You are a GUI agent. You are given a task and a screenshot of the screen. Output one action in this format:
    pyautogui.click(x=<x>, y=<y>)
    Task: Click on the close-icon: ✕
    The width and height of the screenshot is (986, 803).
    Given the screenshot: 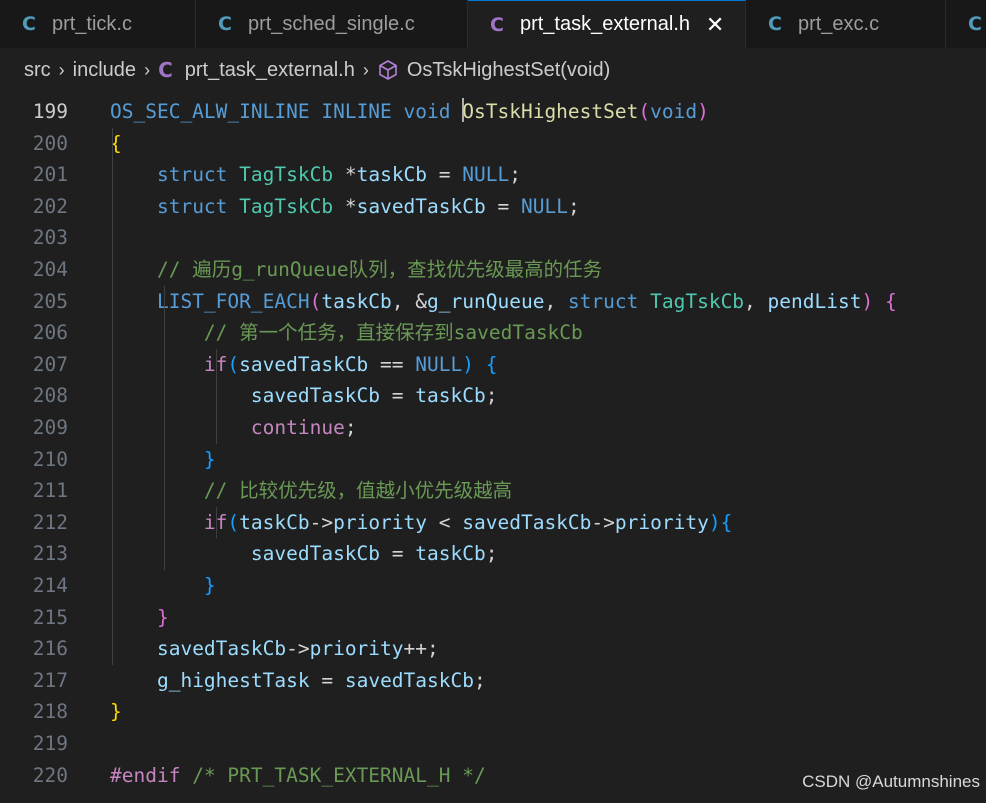 What is the action you would take?
    pyautogui.click(x=715, y=25)
    